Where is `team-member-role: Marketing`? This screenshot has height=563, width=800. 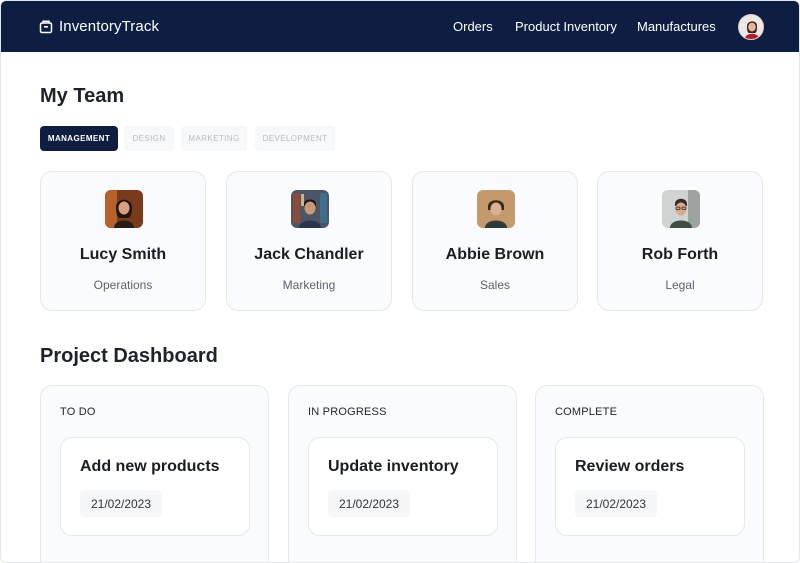
team-member-role: Marketing is located at coordinates (309, 285).